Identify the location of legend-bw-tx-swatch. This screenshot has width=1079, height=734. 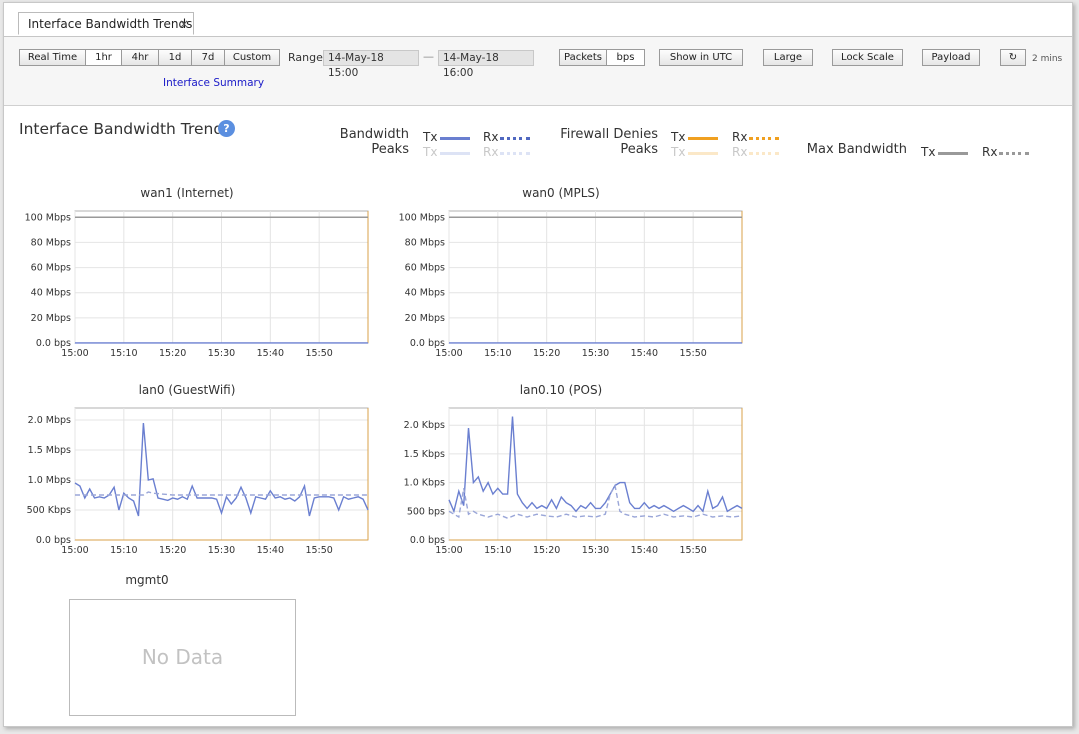
(455, 138).